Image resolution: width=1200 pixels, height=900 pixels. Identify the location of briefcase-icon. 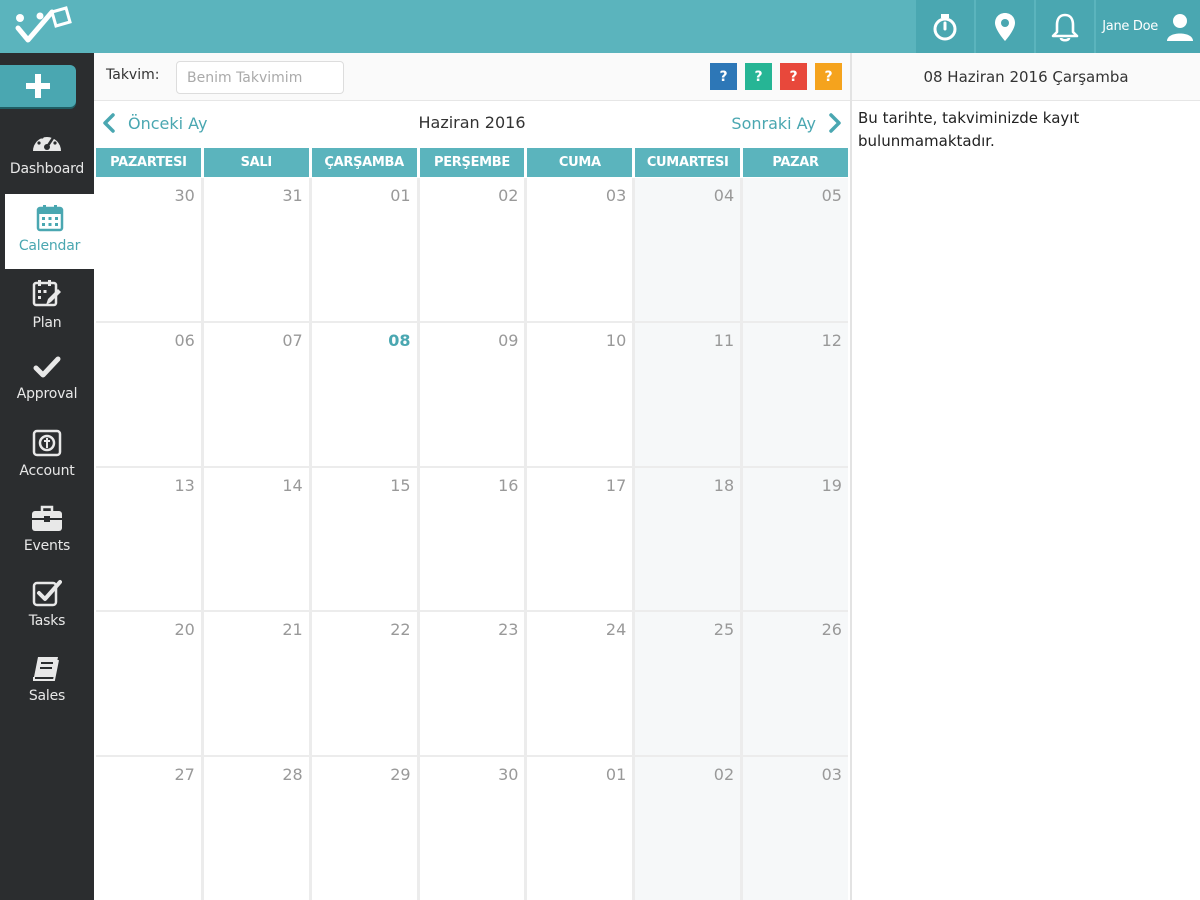
(47, 518).